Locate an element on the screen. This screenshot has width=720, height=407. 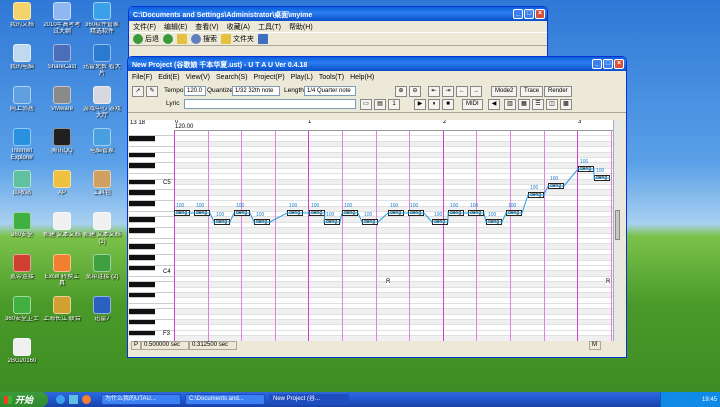
desktop-icon: 工具包 is located at coordinates (102, 187).